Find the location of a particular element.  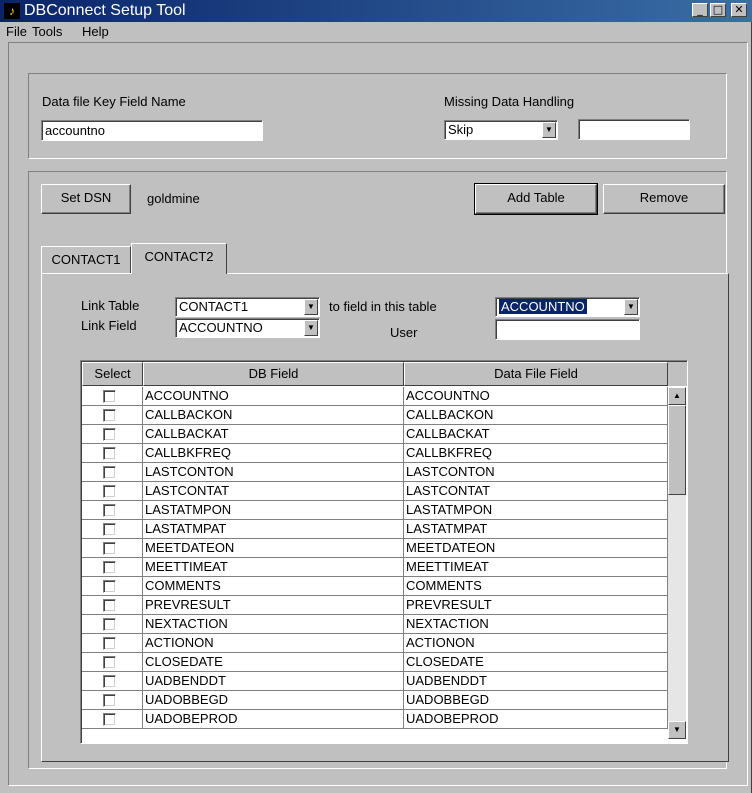

menu-tools: Tools is located at coordinates (47, 32).